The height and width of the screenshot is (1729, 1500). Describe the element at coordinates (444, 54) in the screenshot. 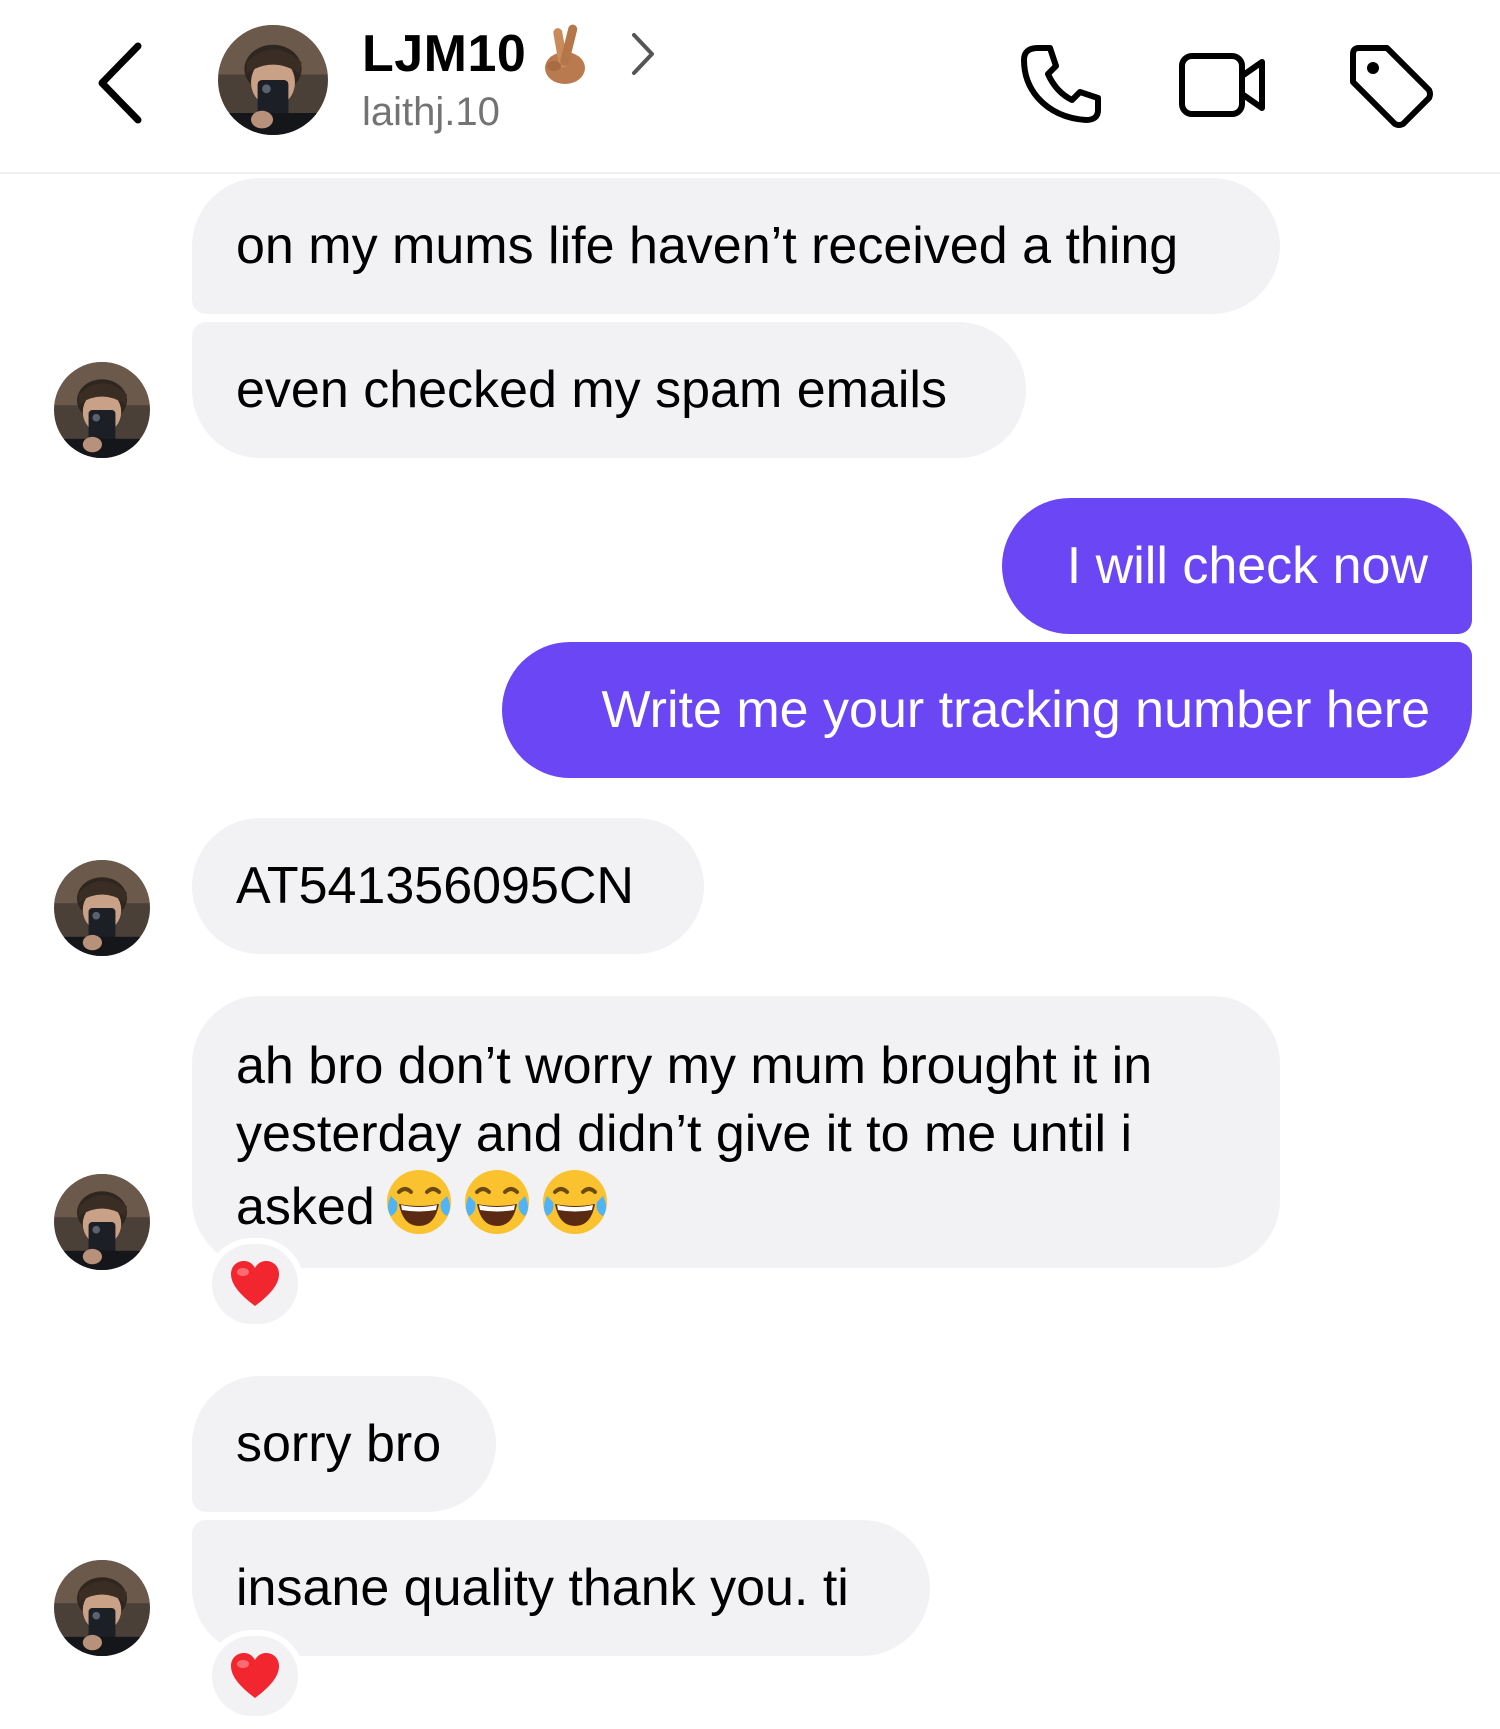

I see `contact-name: LJM10` at that location.